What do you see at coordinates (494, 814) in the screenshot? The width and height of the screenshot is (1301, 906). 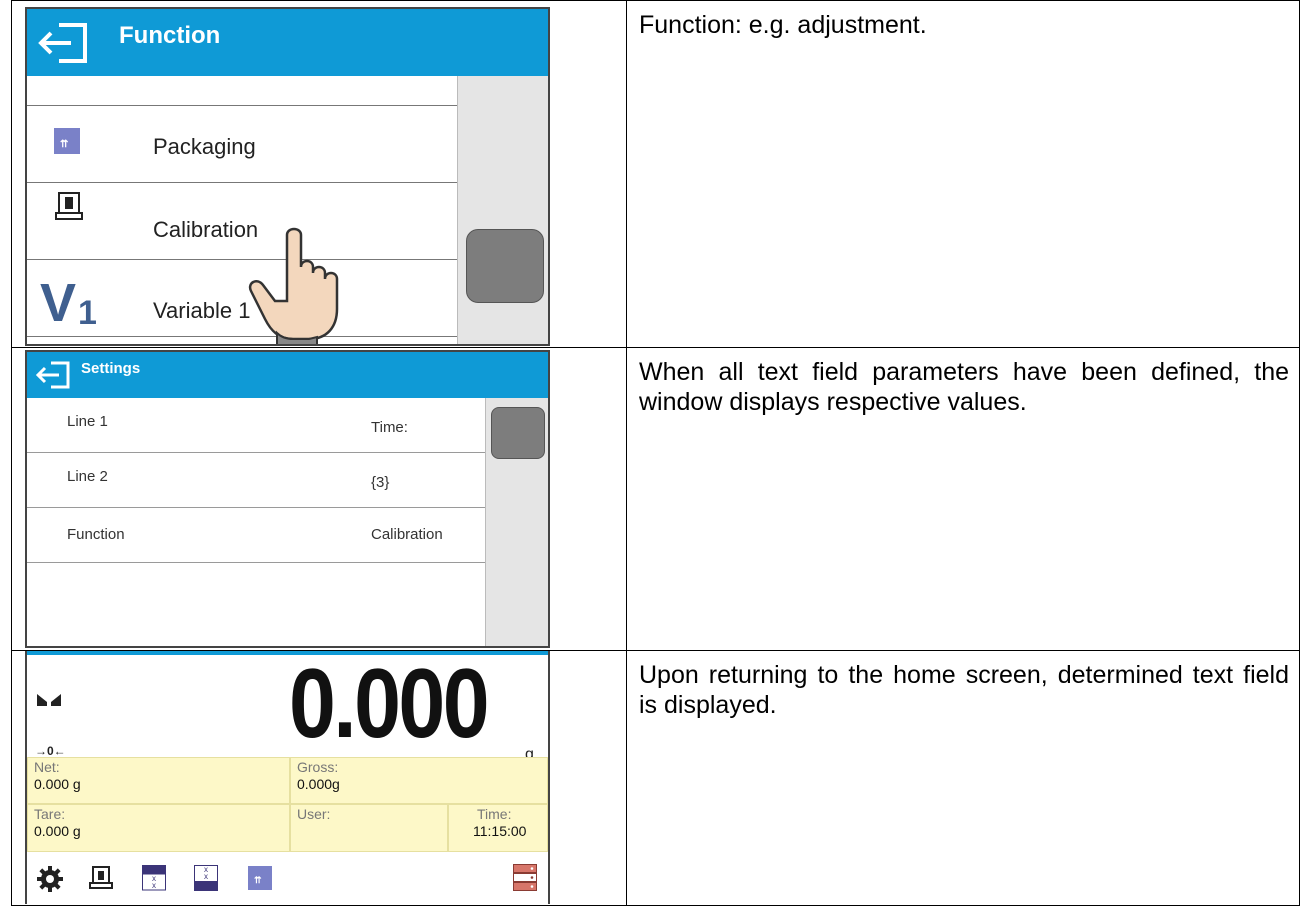 I see `time-label: Time:` at bounding box center [494, 814].